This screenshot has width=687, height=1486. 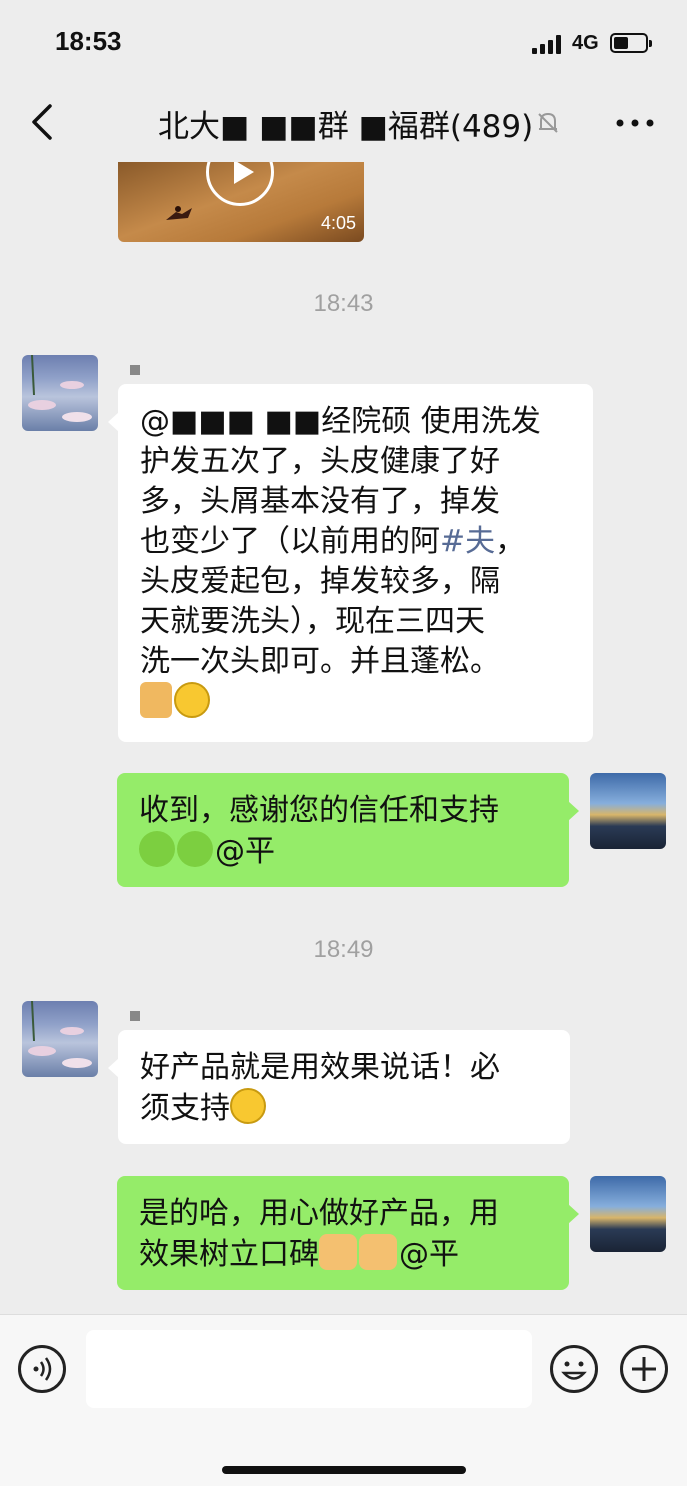 I want to click on message-line: 效果树立口碑 @平, so click(x=343, y=1254).